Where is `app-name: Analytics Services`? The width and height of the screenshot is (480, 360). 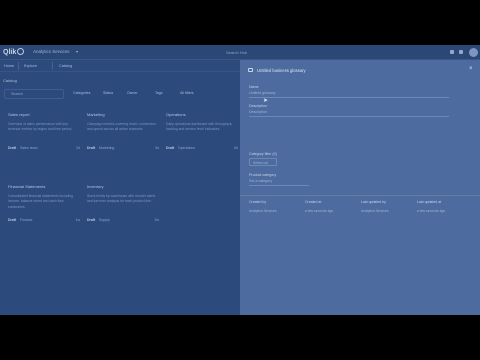 app-name: Analytics Services is located at coordinates (51, 51).